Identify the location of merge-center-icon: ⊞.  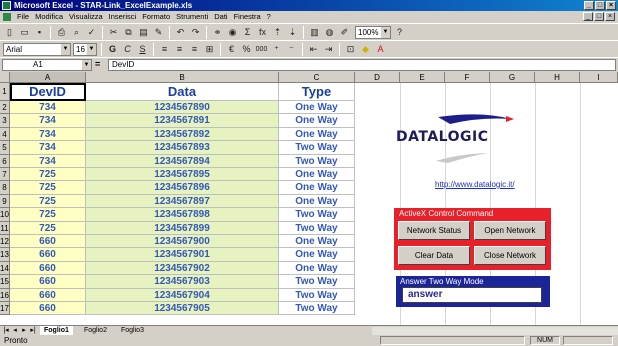
(209, 49).